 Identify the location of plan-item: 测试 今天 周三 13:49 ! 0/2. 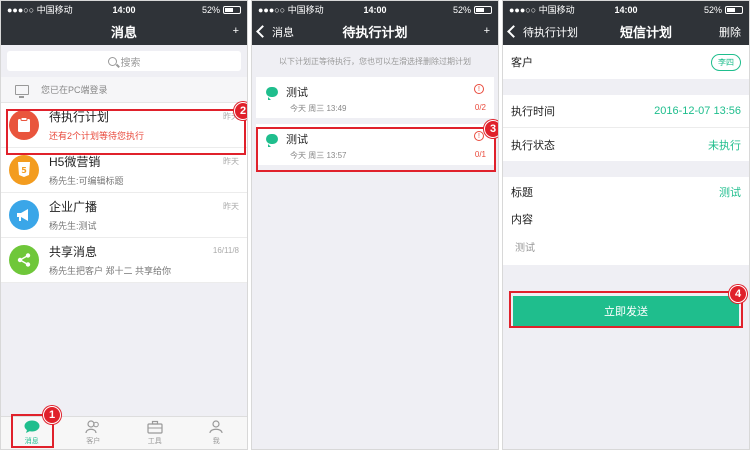
(375, 97).